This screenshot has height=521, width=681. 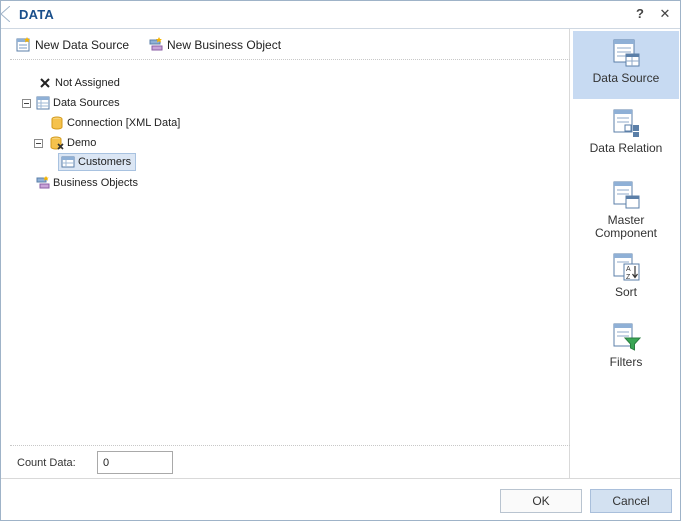 I want to click on tree-node-label: Not Assigned, so click(x=87, y=83).